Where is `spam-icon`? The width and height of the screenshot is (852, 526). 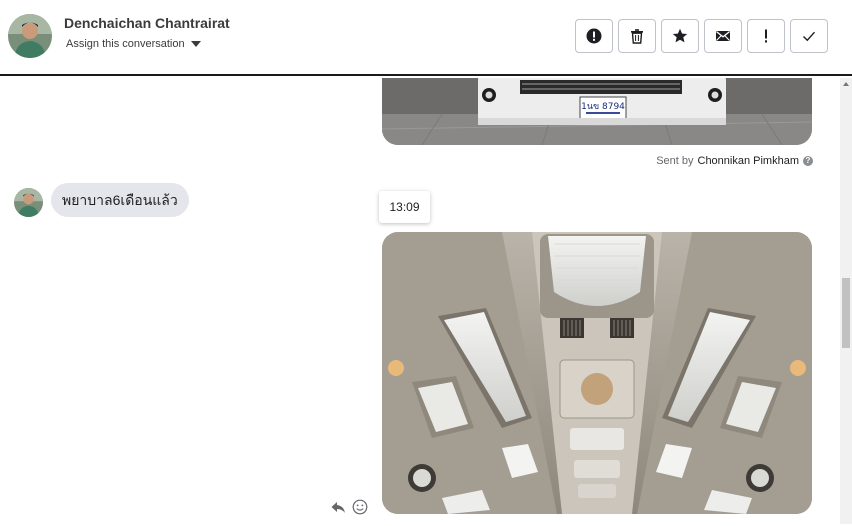 spam-icon is located at coordinates (594, 36).